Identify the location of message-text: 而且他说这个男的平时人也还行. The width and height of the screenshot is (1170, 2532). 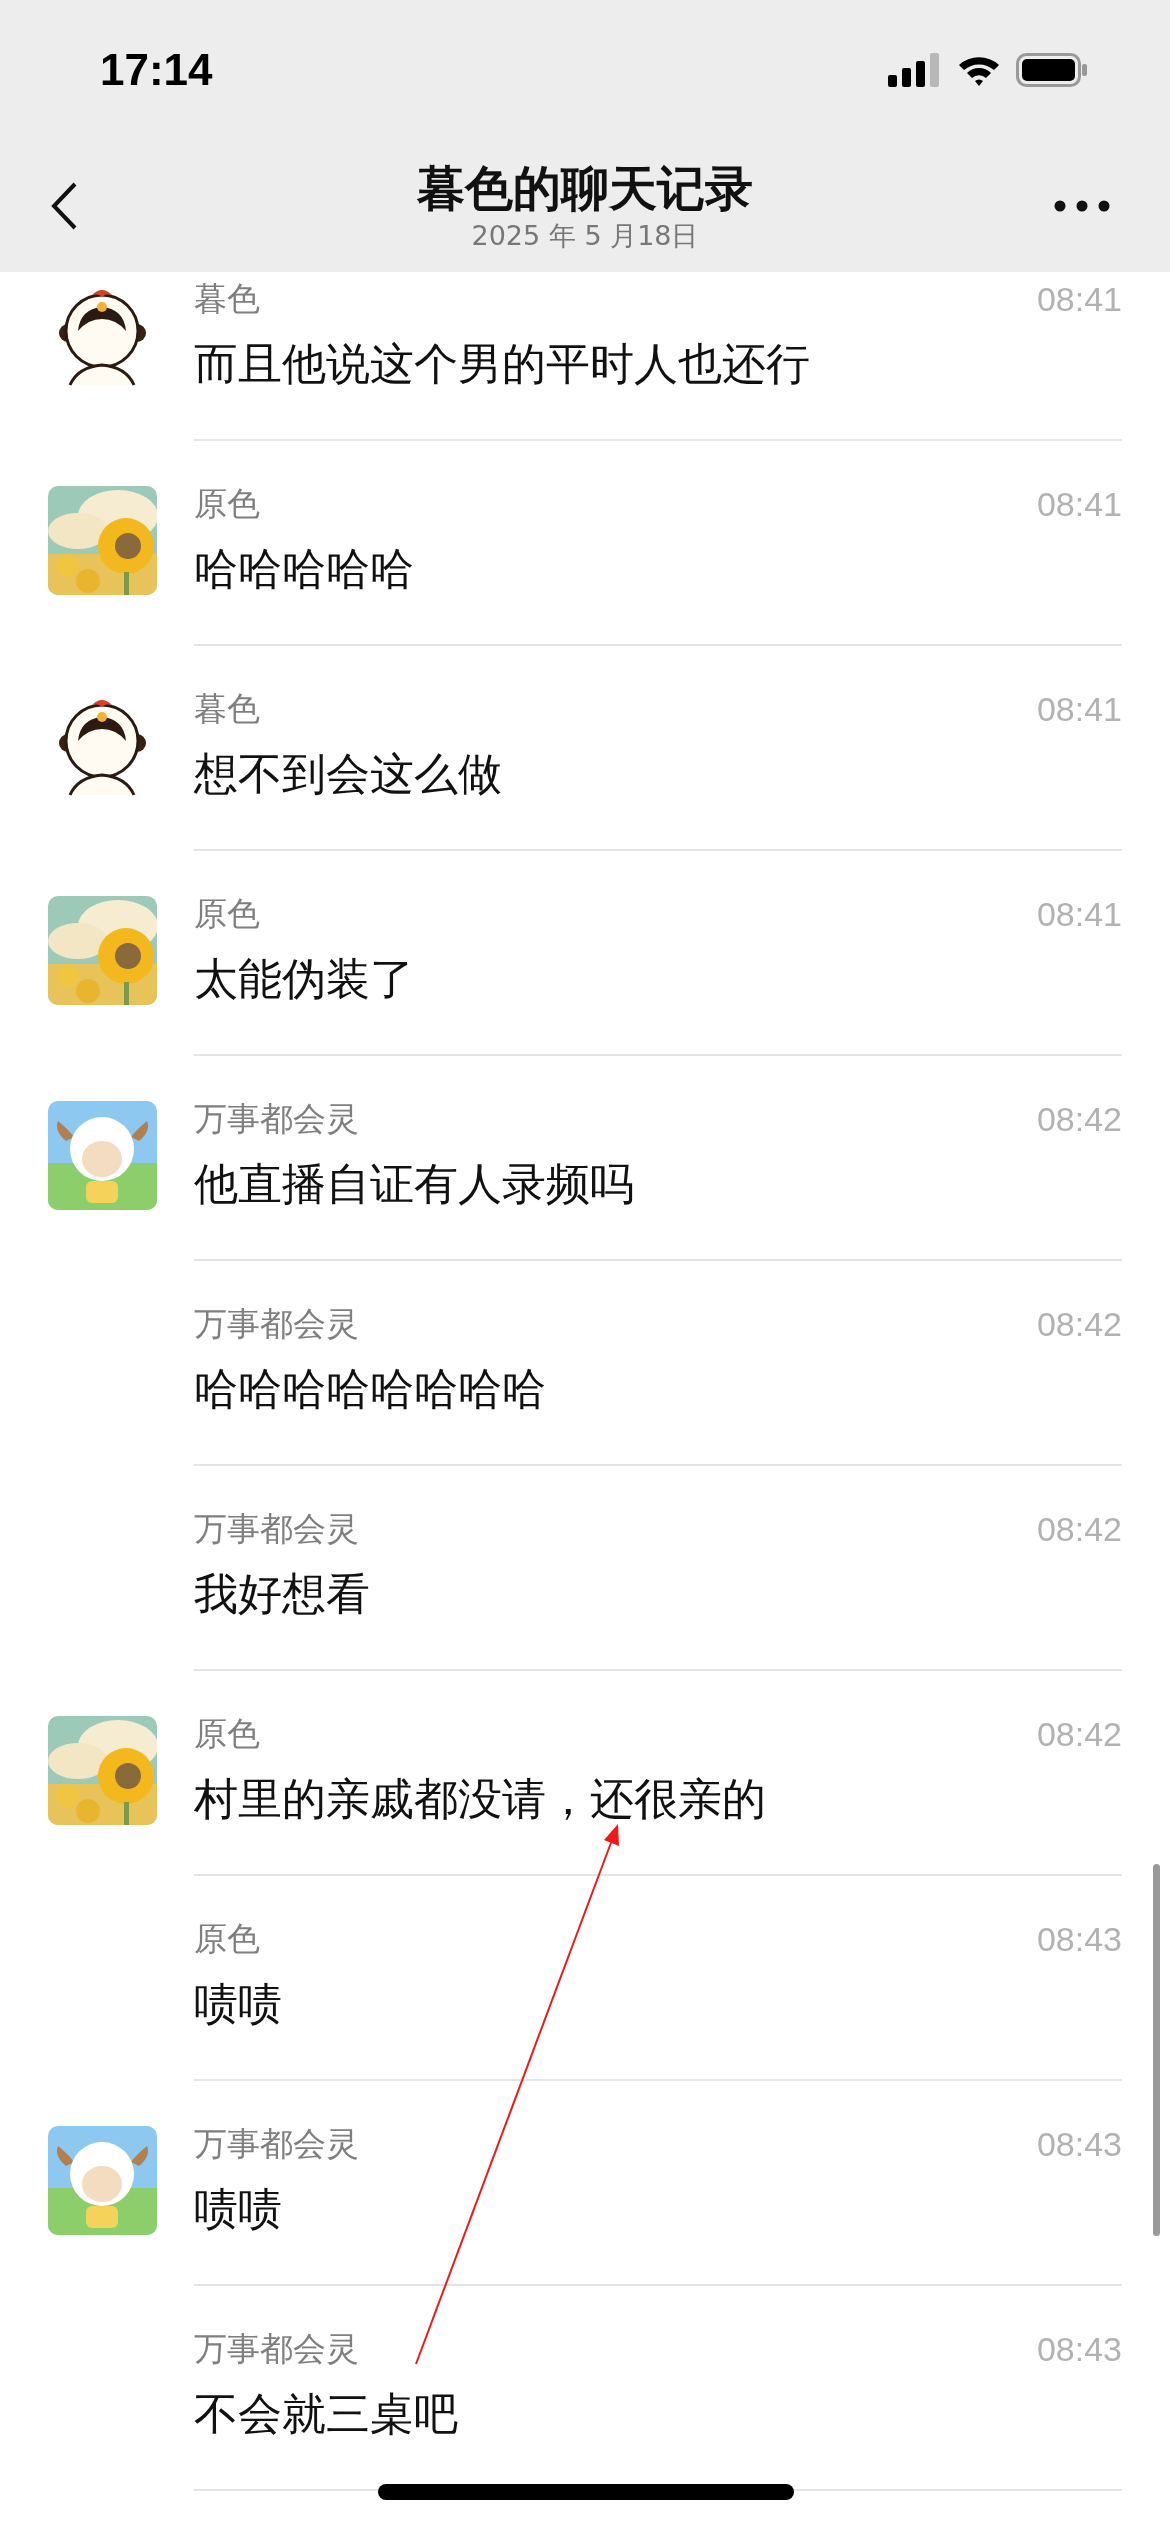
(502, 364).